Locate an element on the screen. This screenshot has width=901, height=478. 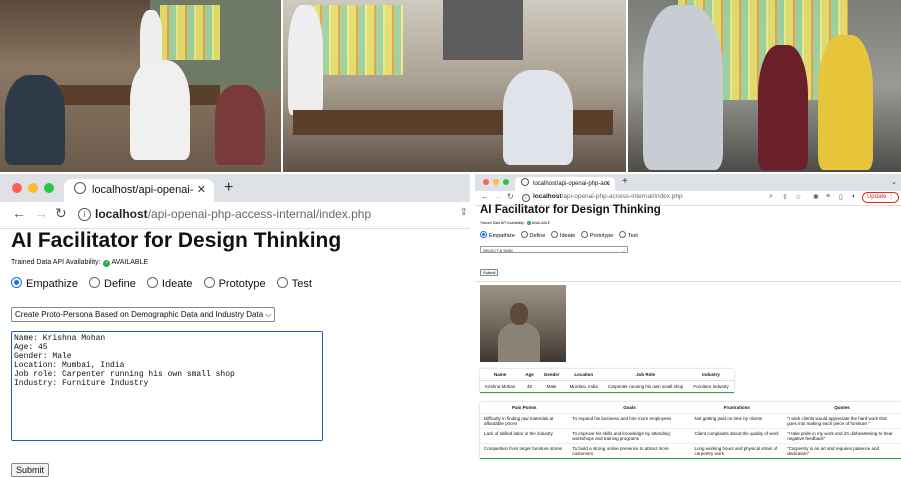
table-cell: Lack of skilled labor in the industry is located at coordinates (524, 436).